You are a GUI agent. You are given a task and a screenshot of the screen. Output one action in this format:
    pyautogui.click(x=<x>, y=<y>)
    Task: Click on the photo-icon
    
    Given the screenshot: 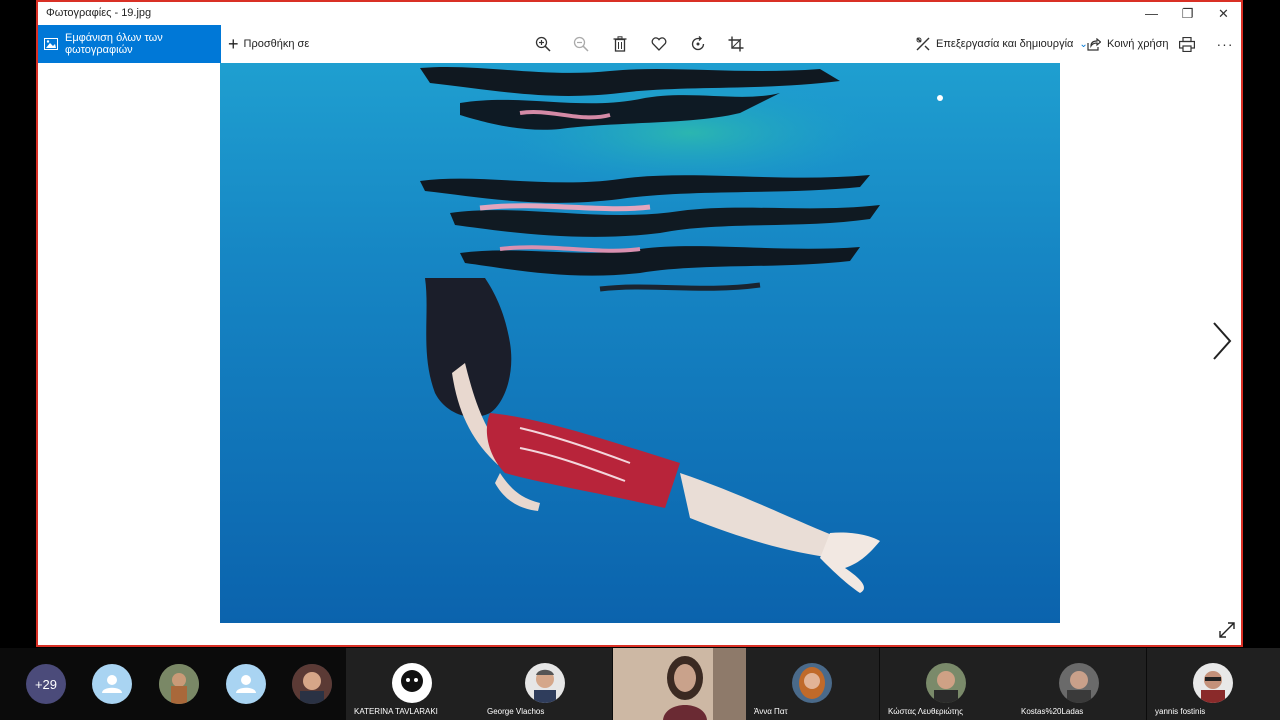 What is the action you would take?
    pyautogui.click(x=51, y=44)
    